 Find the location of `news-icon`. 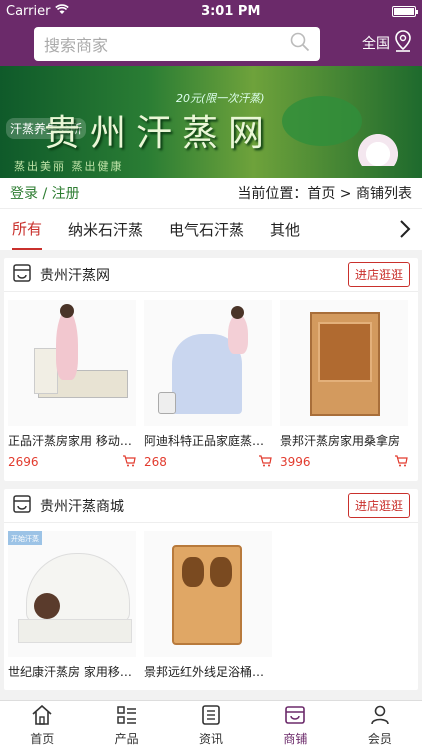

news-icon is located at coordinates (211, 716).